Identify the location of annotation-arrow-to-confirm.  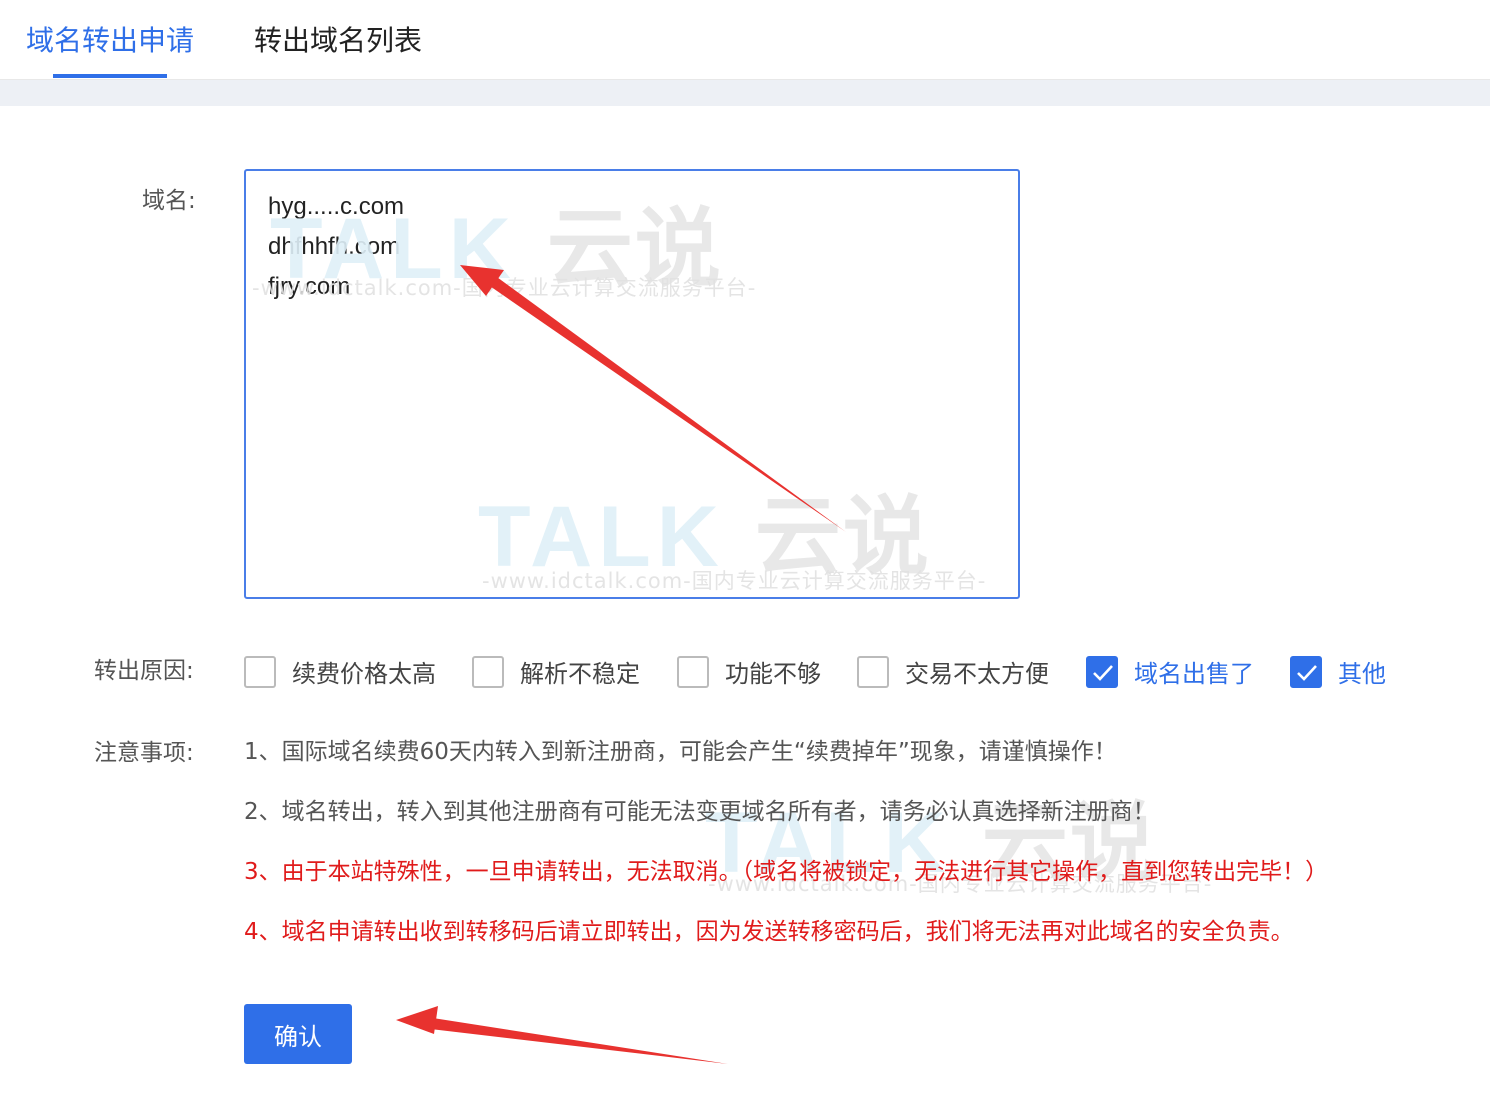
(562, 1035).